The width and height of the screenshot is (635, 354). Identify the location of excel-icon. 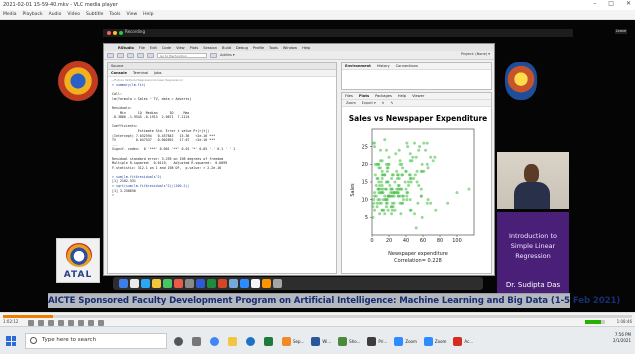
(211, 283).